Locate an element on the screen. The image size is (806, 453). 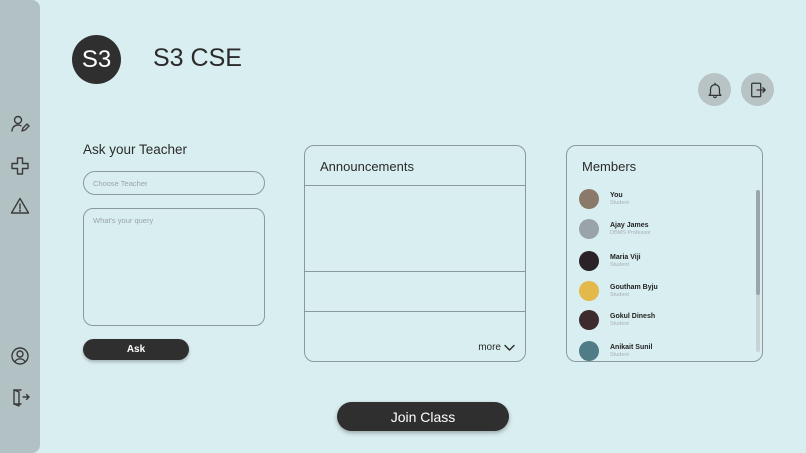
query-textarea is located at coordinates (174, 267).